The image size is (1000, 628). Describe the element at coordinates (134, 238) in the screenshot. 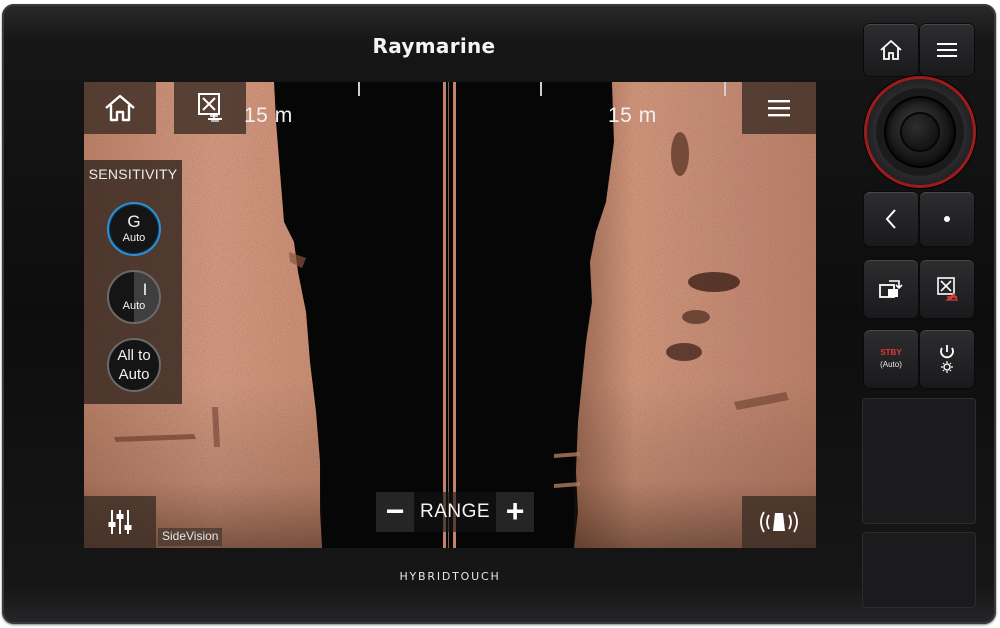

I see `gain-knob-mode: Auto` at that location.